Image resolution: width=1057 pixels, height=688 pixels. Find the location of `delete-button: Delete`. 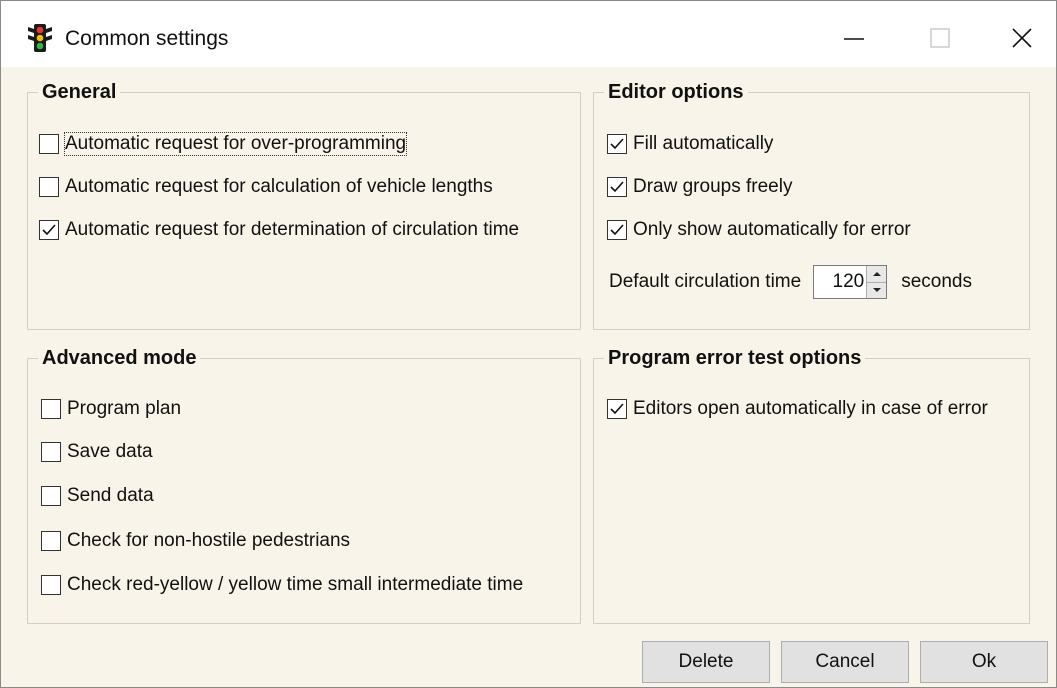

delete-button: Delete is located at coordinates (706, 662).